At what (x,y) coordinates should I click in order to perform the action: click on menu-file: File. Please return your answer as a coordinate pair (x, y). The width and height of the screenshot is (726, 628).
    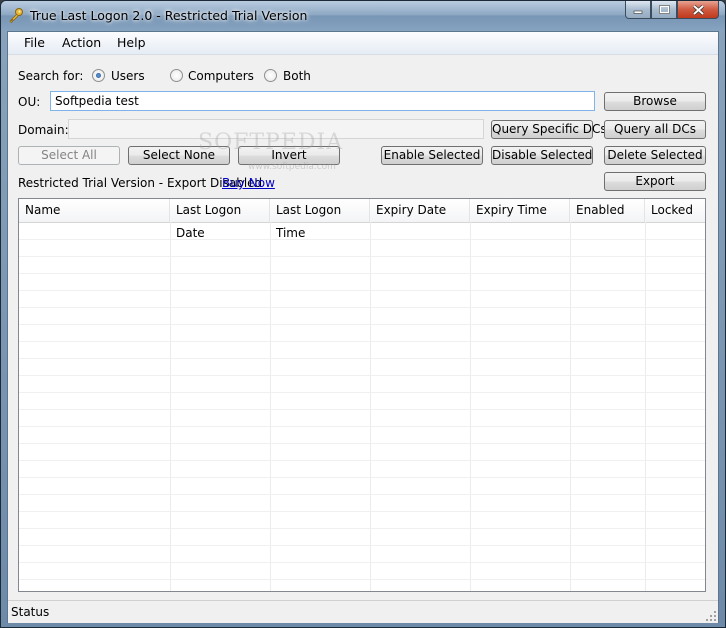
    Looking at the image, I should click on (34, 42).